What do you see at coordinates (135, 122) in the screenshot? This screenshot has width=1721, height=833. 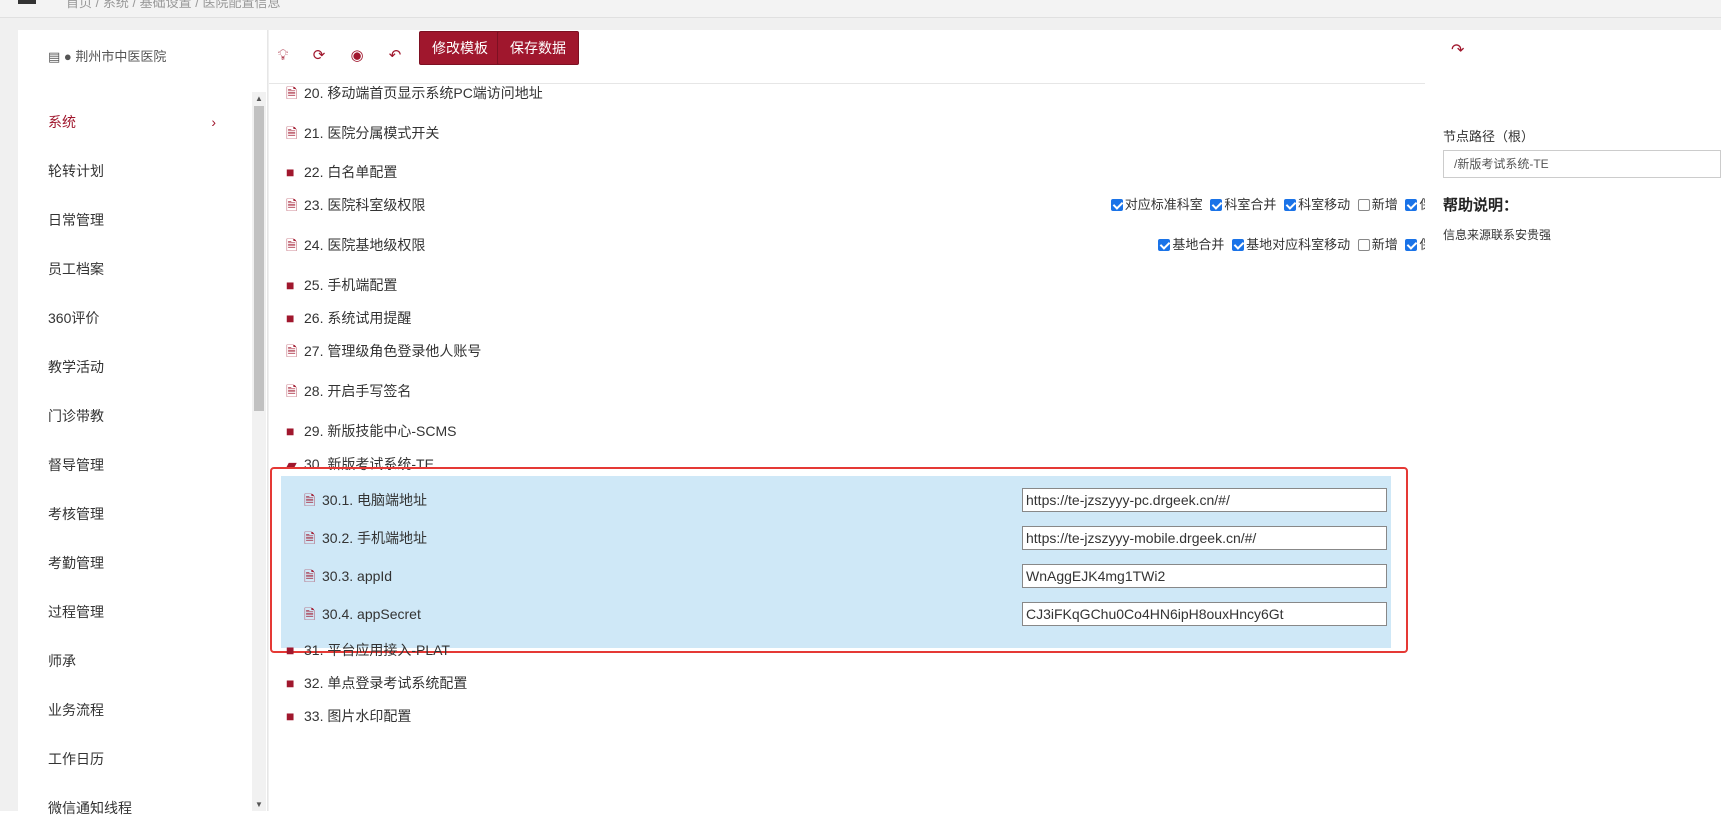 I see `sidebar-item-system: 系统 ›` at bounding box center [135, 122].